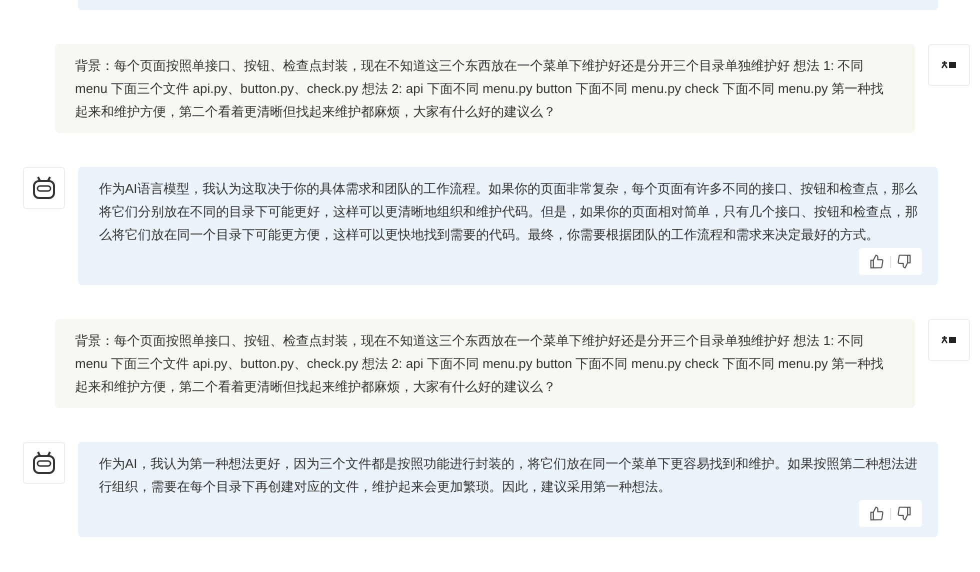  I want to click on message-text: 作为AI，我认为第一种想法更好，因为三个文件都是按照功能进行封装的，将它们放在同一个菜单下更容易找到和维护。如果按照第二种想法进行组织，需要在每个目录下再创建对应的文件，维护起来会更加繁琐。因此，建议采用第一种想法。, so click(508, 475).